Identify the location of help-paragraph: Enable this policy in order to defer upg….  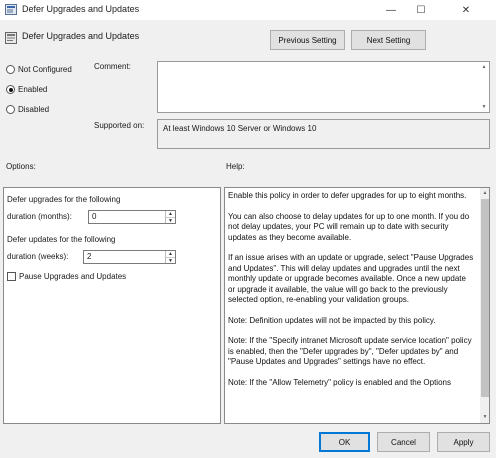
(347, 195).